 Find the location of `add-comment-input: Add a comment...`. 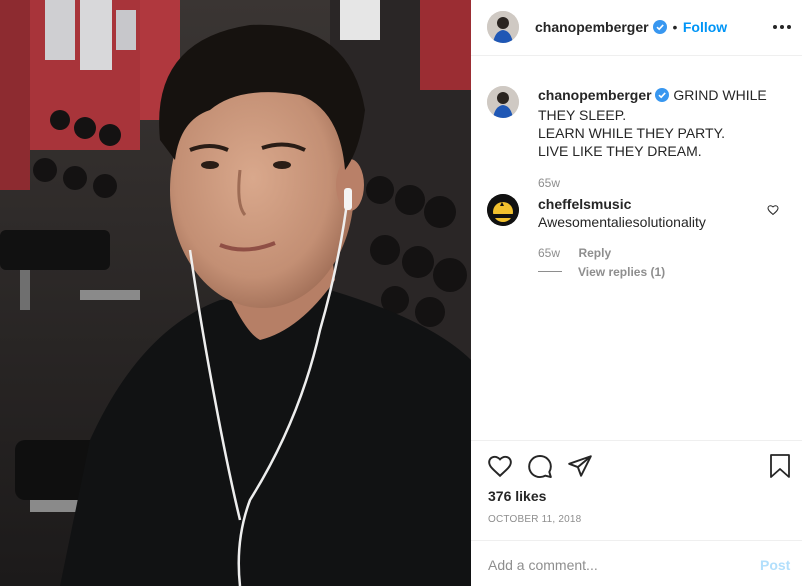

add-comment-input: Add a comment... is located at coordinates (543, 565).